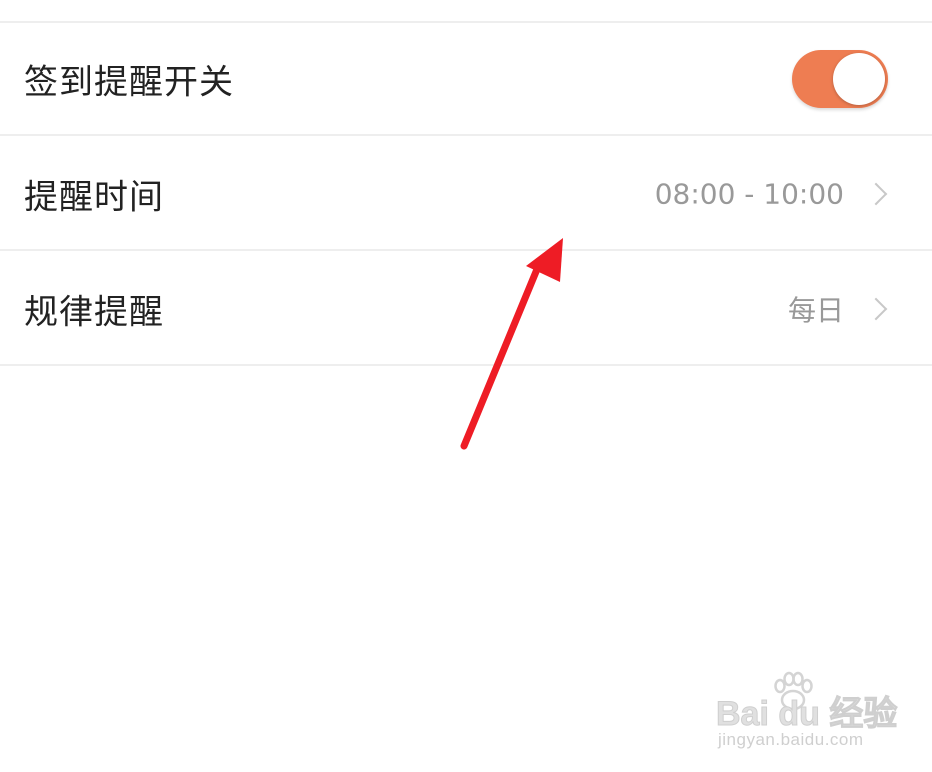 The height and width of the screenshot is (772, 932). I want to click on toggle-knob, so click(859, 78).